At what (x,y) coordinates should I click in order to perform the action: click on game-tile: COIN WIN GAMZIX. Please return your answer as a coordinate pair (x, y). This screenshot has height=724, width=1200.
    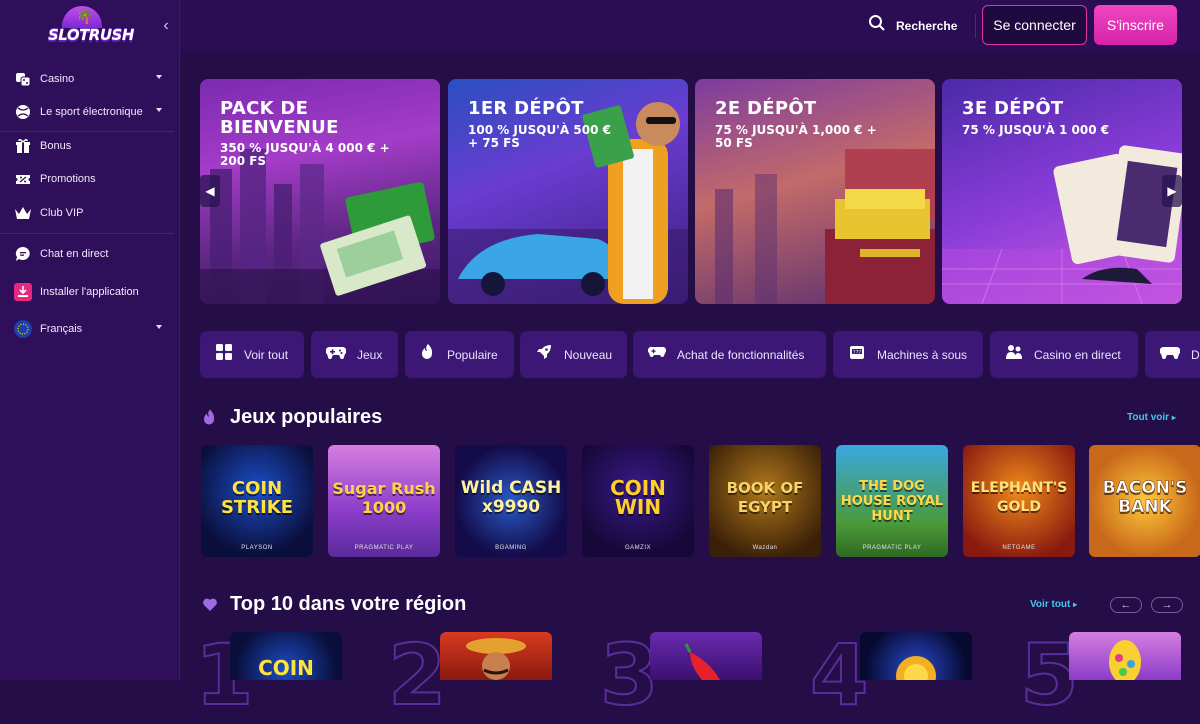
    Looking at the image, I should click on (638, 501).